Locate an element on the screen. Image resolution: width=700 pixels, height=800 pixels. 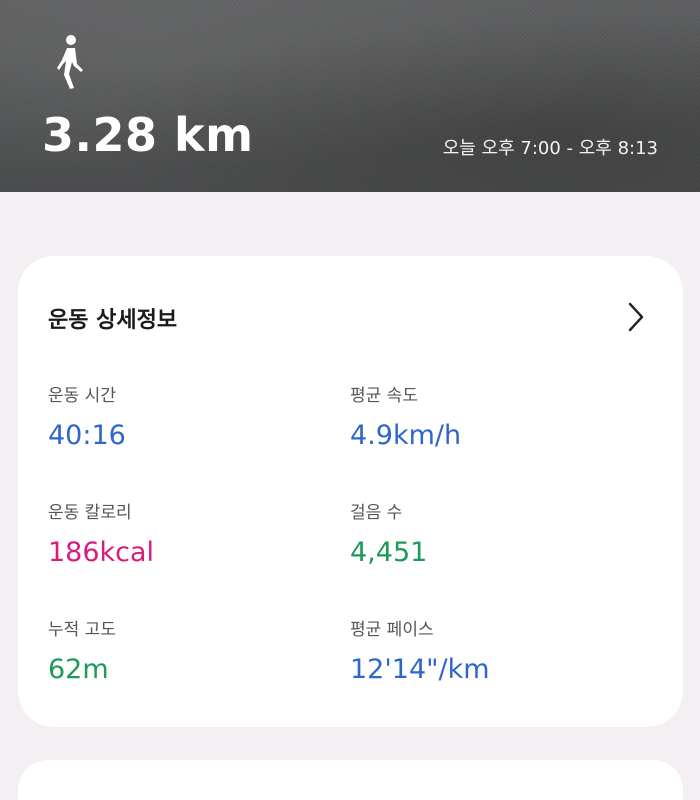
distance-value: 3.28 km is located at coordinates (148, 135).